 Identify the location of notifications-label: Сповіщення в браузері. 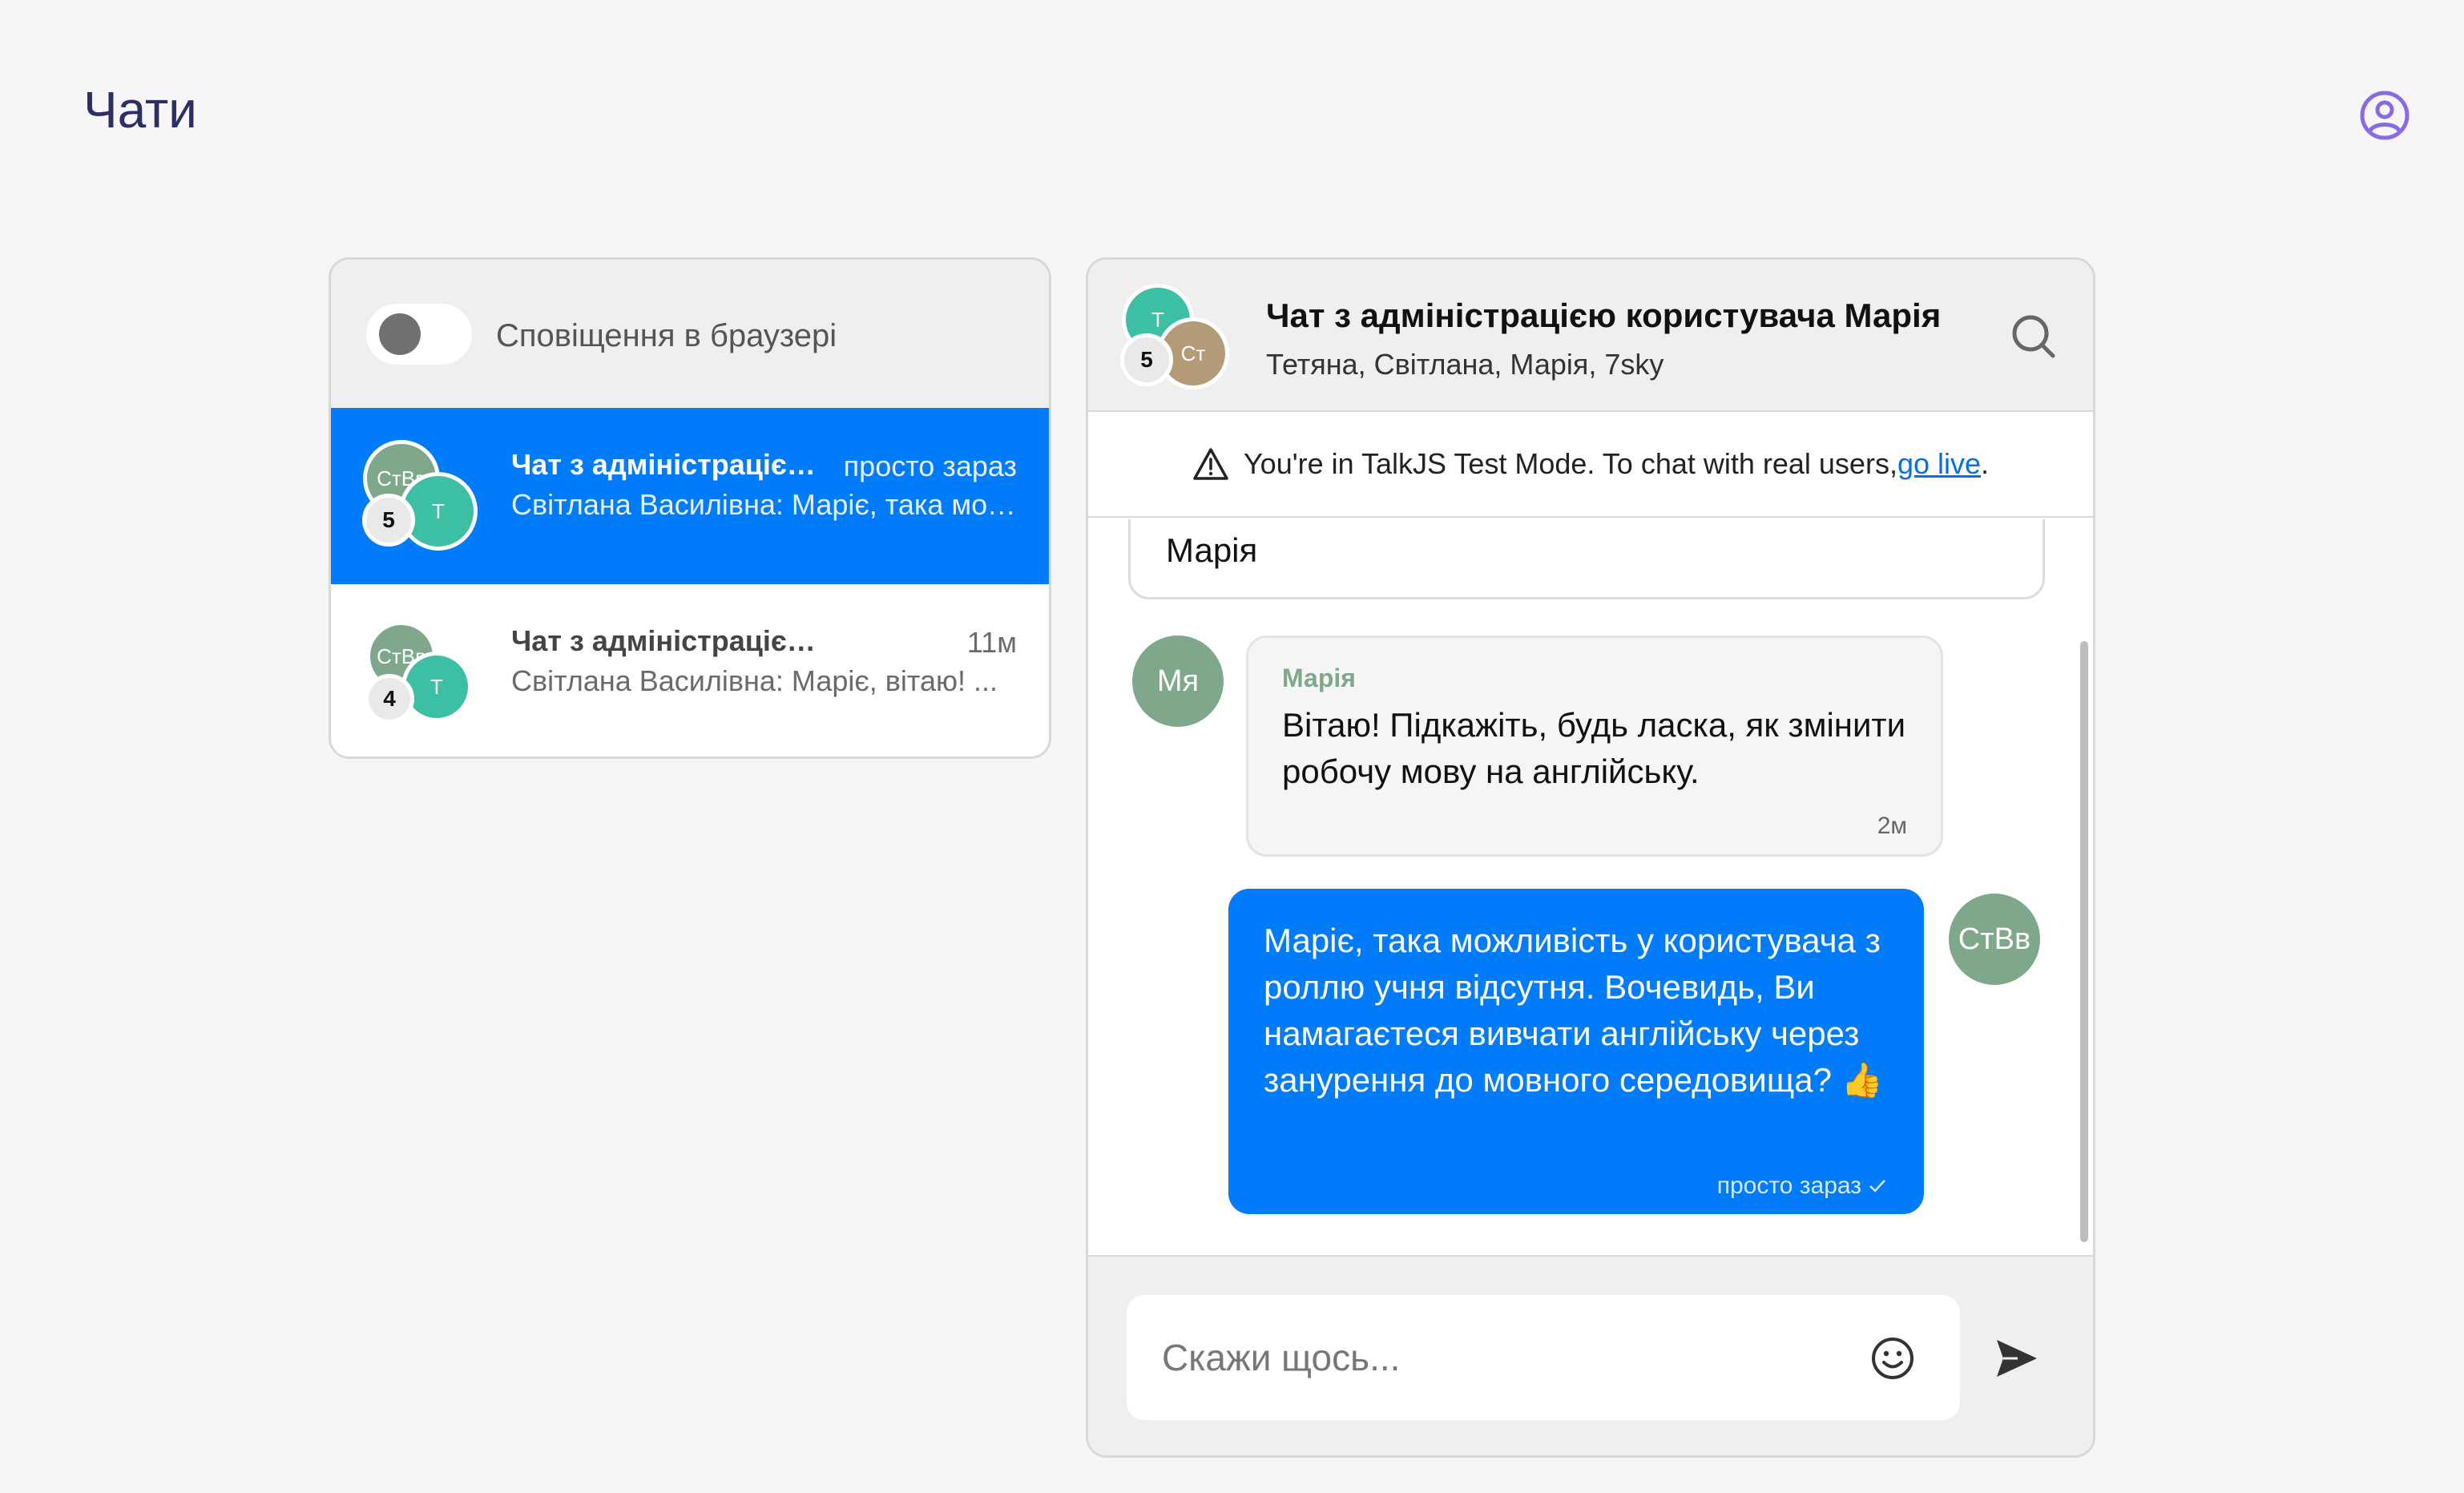
(666, 335).